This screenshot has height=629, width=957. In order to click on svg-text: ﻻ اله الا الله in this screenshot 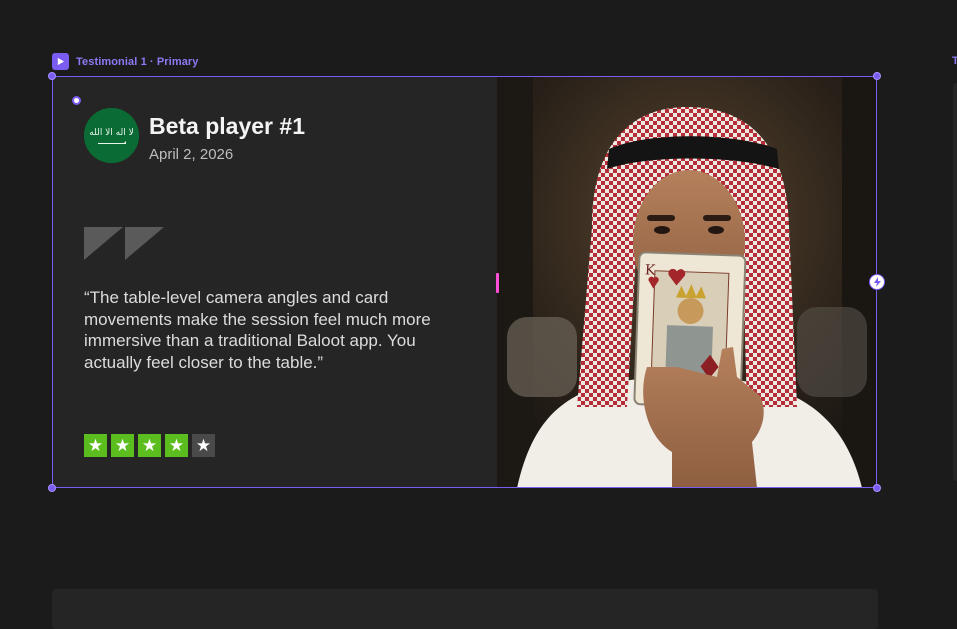, I will do `click(111, 133)`.